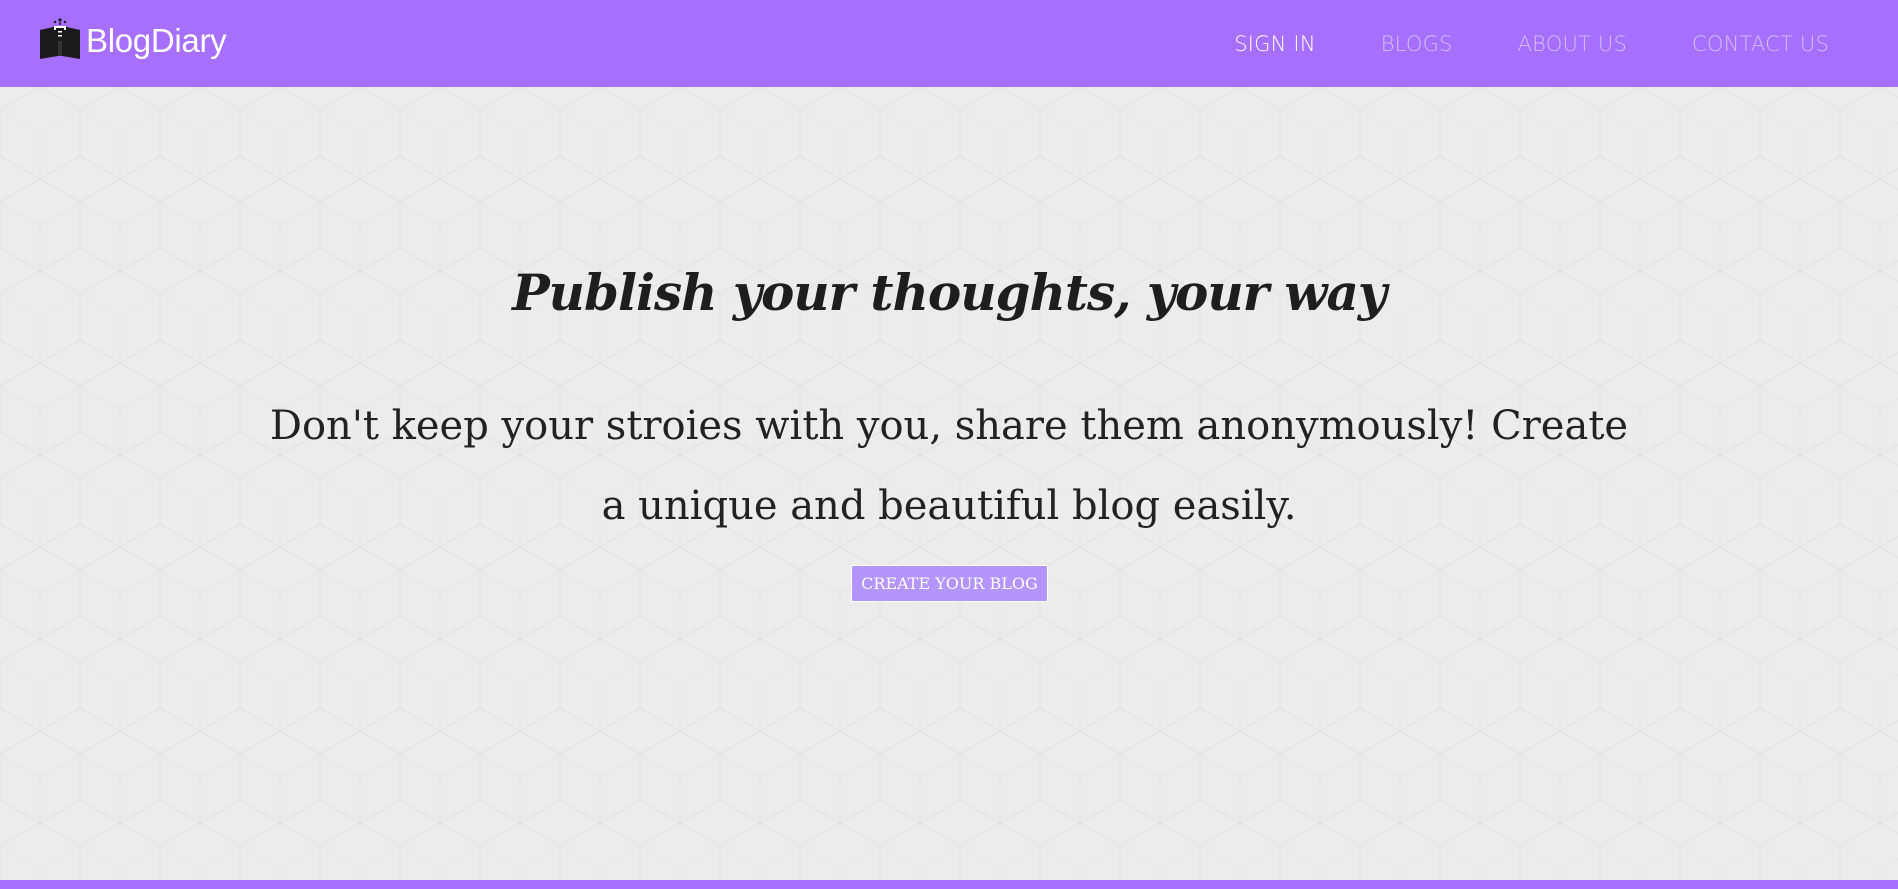  Describe the element at coordinates (1760, 44) in the screenshot. I see `nav-contact-us: CONTACT US` at that location.